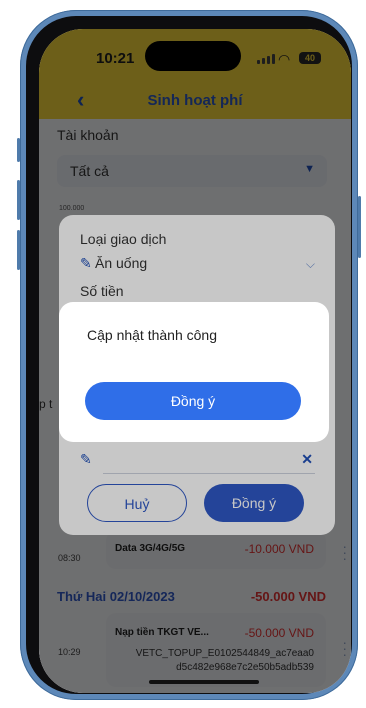 Image resolution: width=366 pixels, height=708 pixels. I want to click on volume-down-button, so click(18, 250).